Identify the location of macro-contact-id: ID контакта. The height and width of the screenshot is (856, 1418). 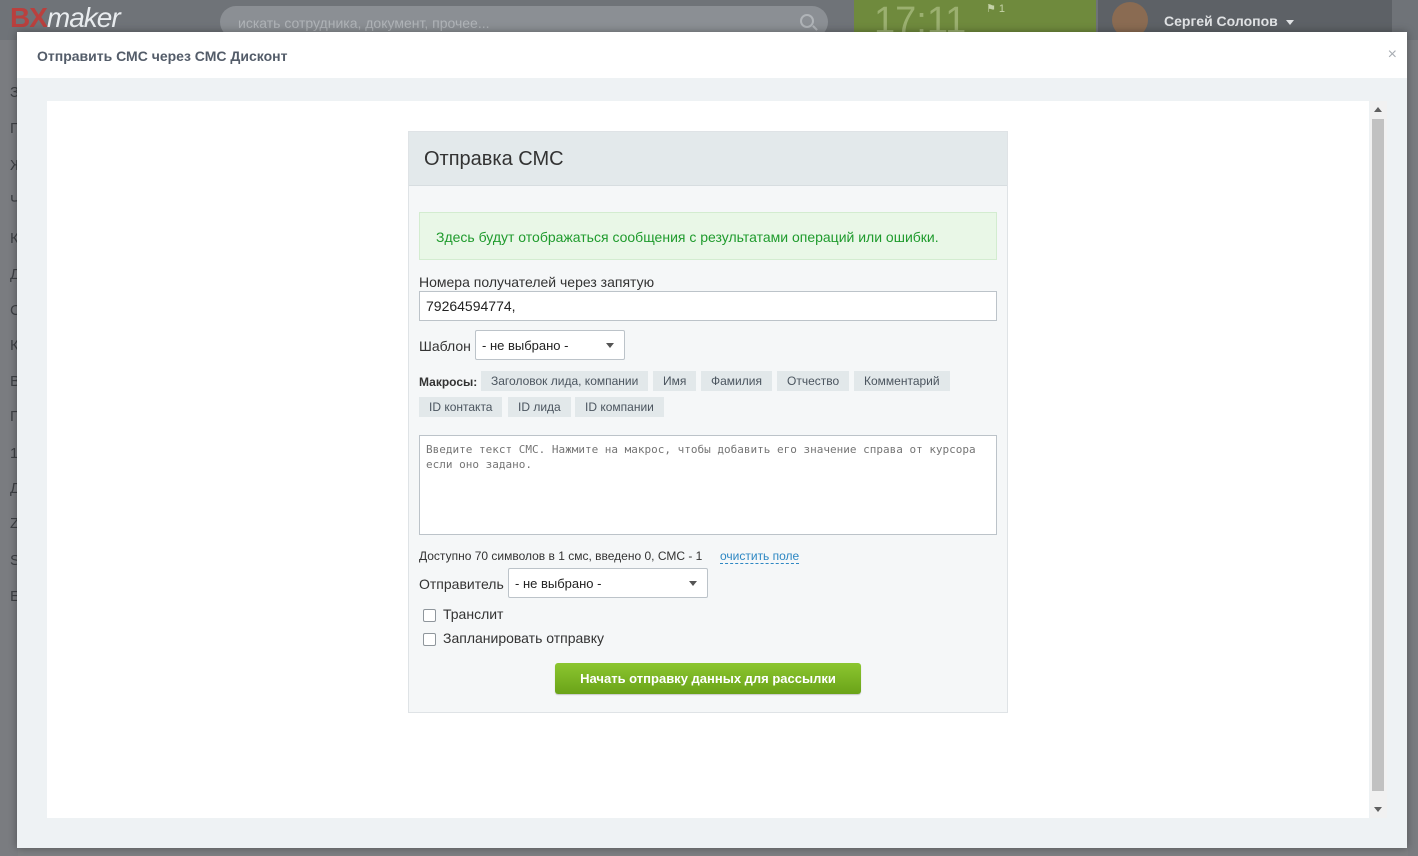
(461, 407).